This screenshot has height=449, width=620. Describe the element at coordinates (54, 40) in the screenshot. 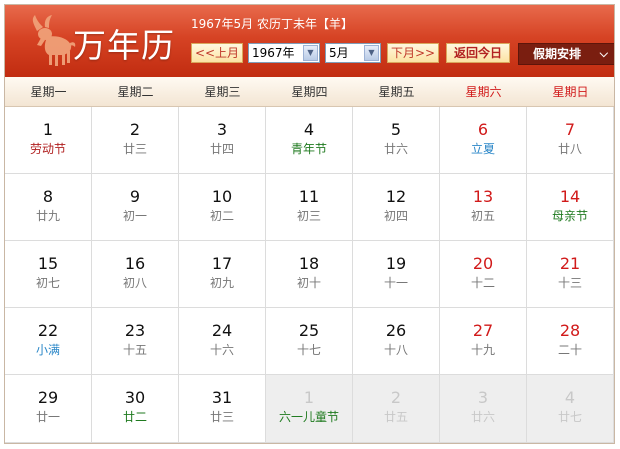

I see `goat-logo-icon` at that location.